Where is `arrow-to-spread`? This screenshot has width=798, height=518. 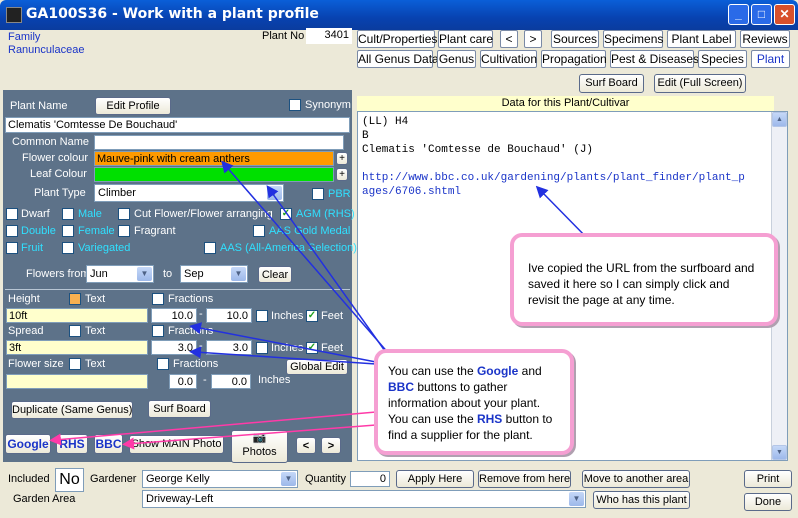
arrow-to-spread is located at coordinates (283, 355).